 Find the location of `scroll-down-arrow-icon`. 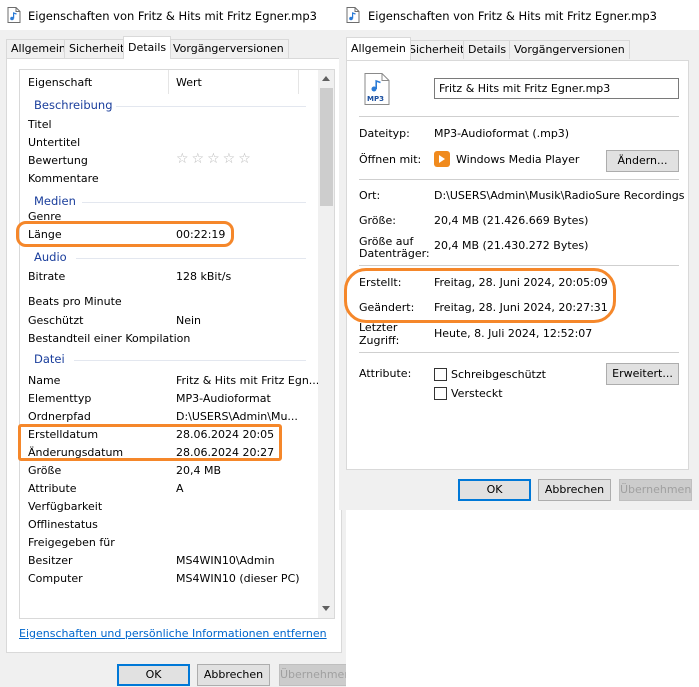

scroll-down-arrow-icon is located at coordinates (326, 608).